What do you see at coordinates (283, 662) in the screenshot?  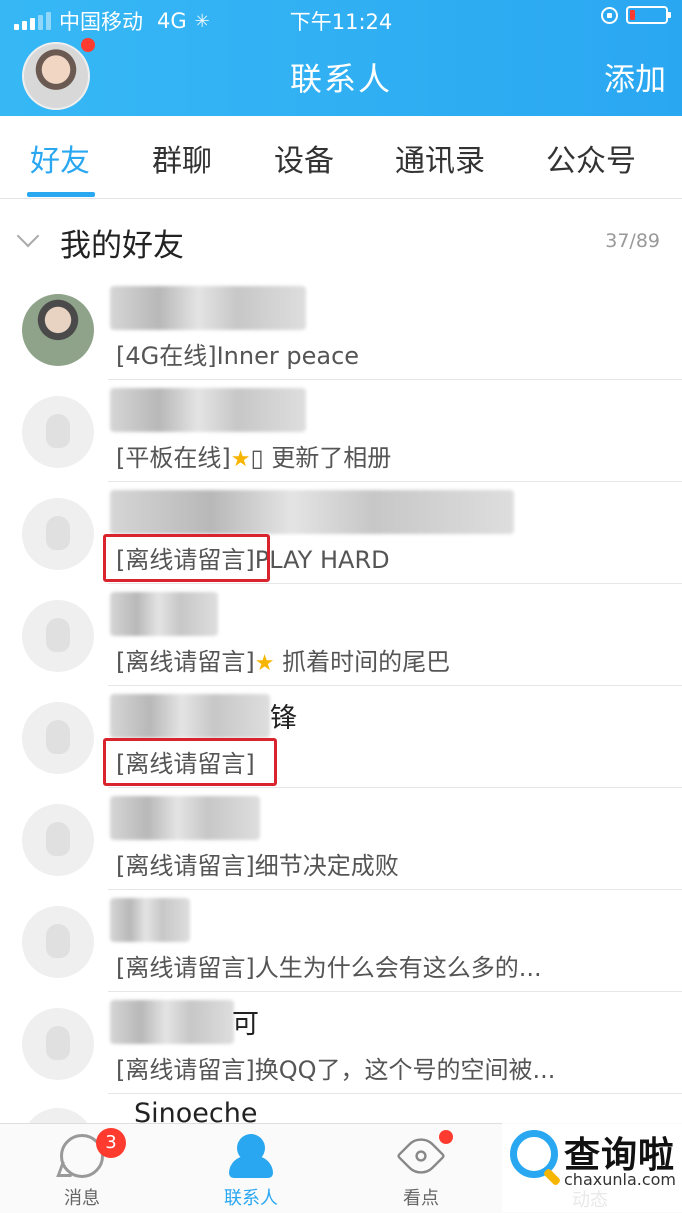 I see `friend-status: [离线请留言]★ 抓着时间的尾巴` at bounding box center [283, 662].